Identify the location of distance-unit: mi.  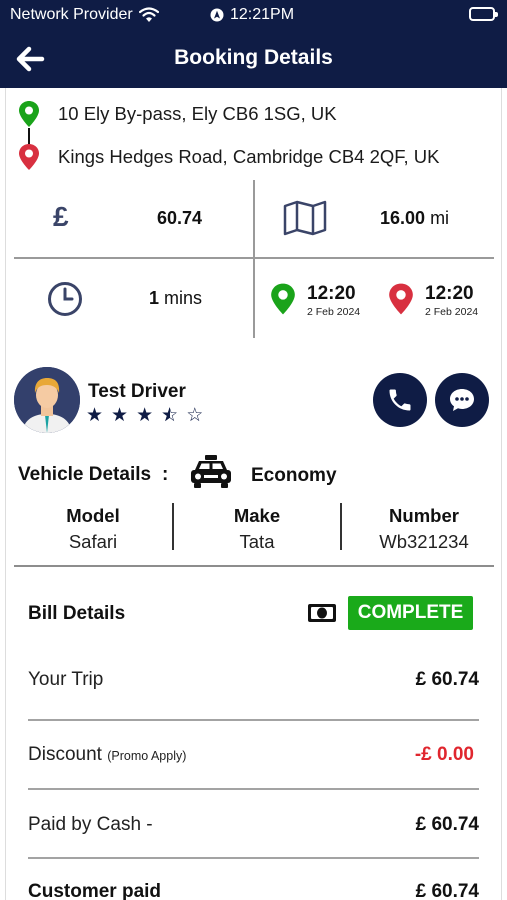
(440, 218).